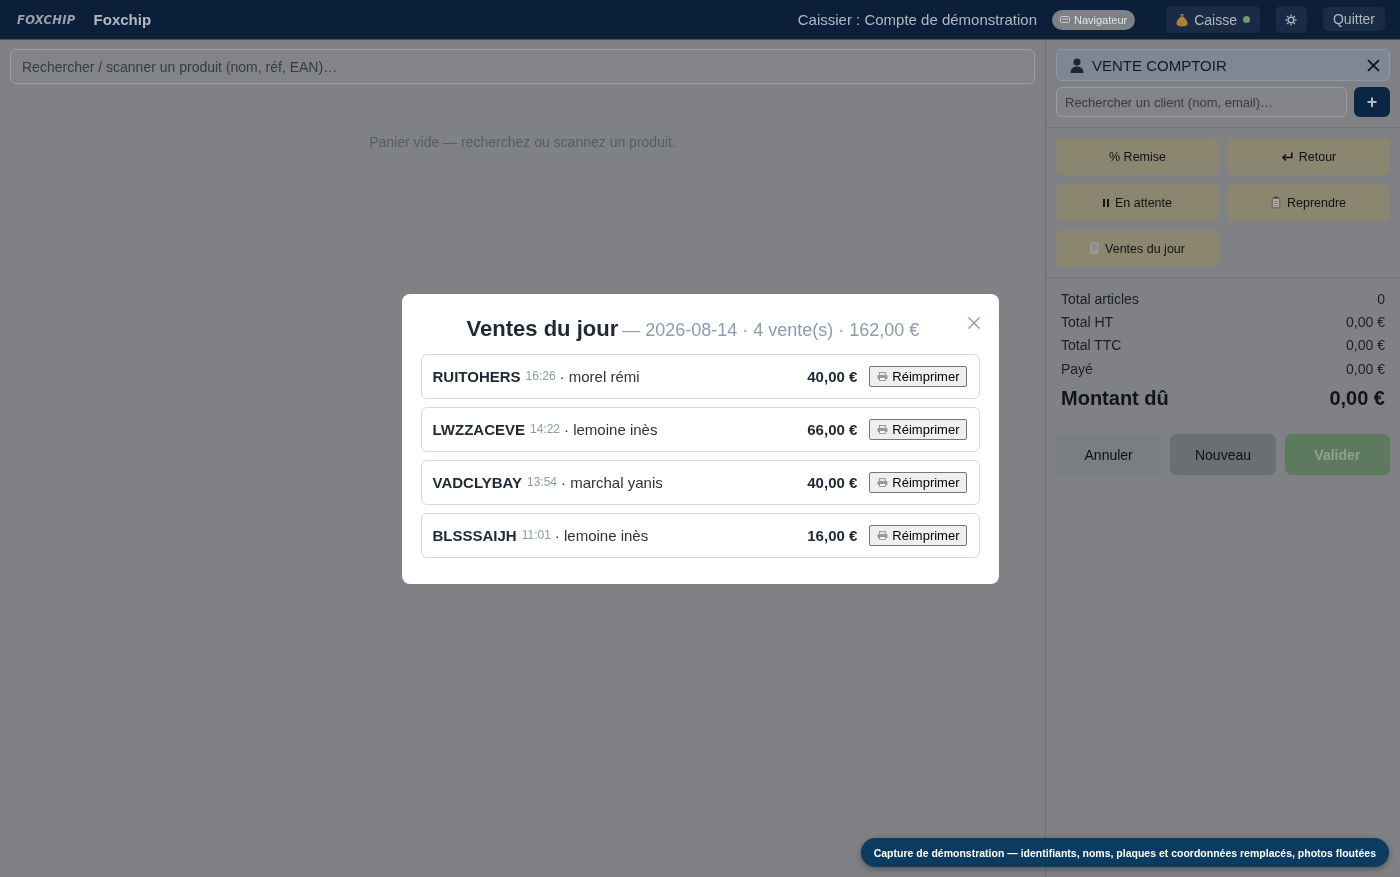 The height and width of the screenshot is (877, 1400). I want to click on action-button: Retour, so click(1308, 156).